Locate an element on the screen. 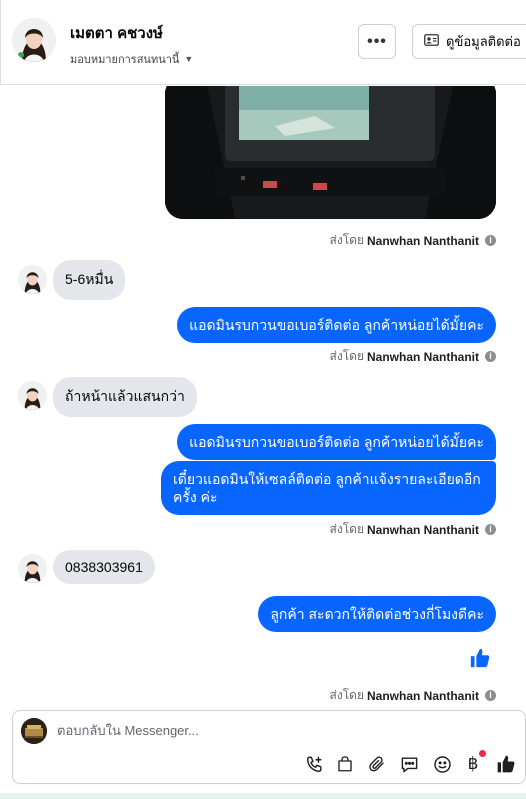  shopping-bag-icon is located at coordinates (345, 764).